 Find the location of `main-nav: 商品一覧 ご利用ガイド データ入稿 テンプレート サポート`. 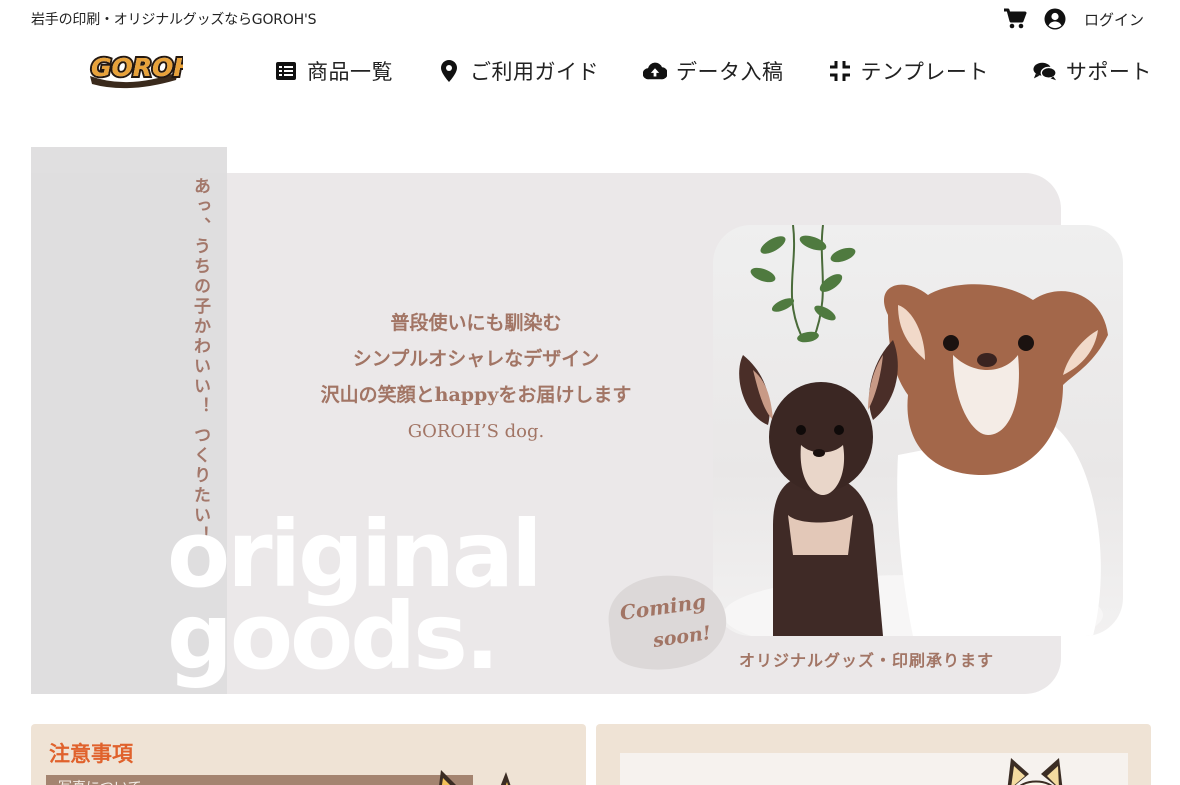

main-nav: 商品一覧 ご利用ガイド データ入稿 テンプレート サポート is located at coordinates (713, 71).